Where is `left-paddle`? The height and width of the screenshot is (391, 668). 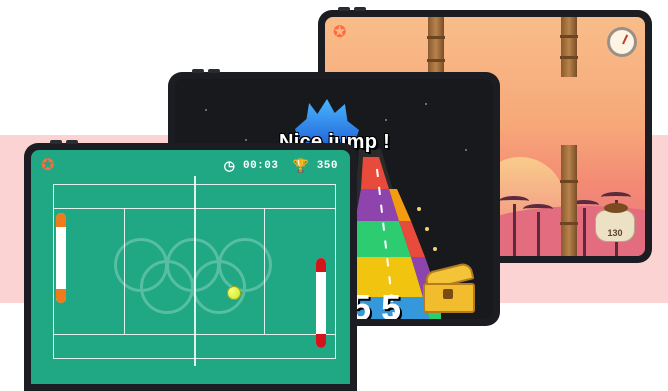 left-paddle is located at coordinates (61, 258).